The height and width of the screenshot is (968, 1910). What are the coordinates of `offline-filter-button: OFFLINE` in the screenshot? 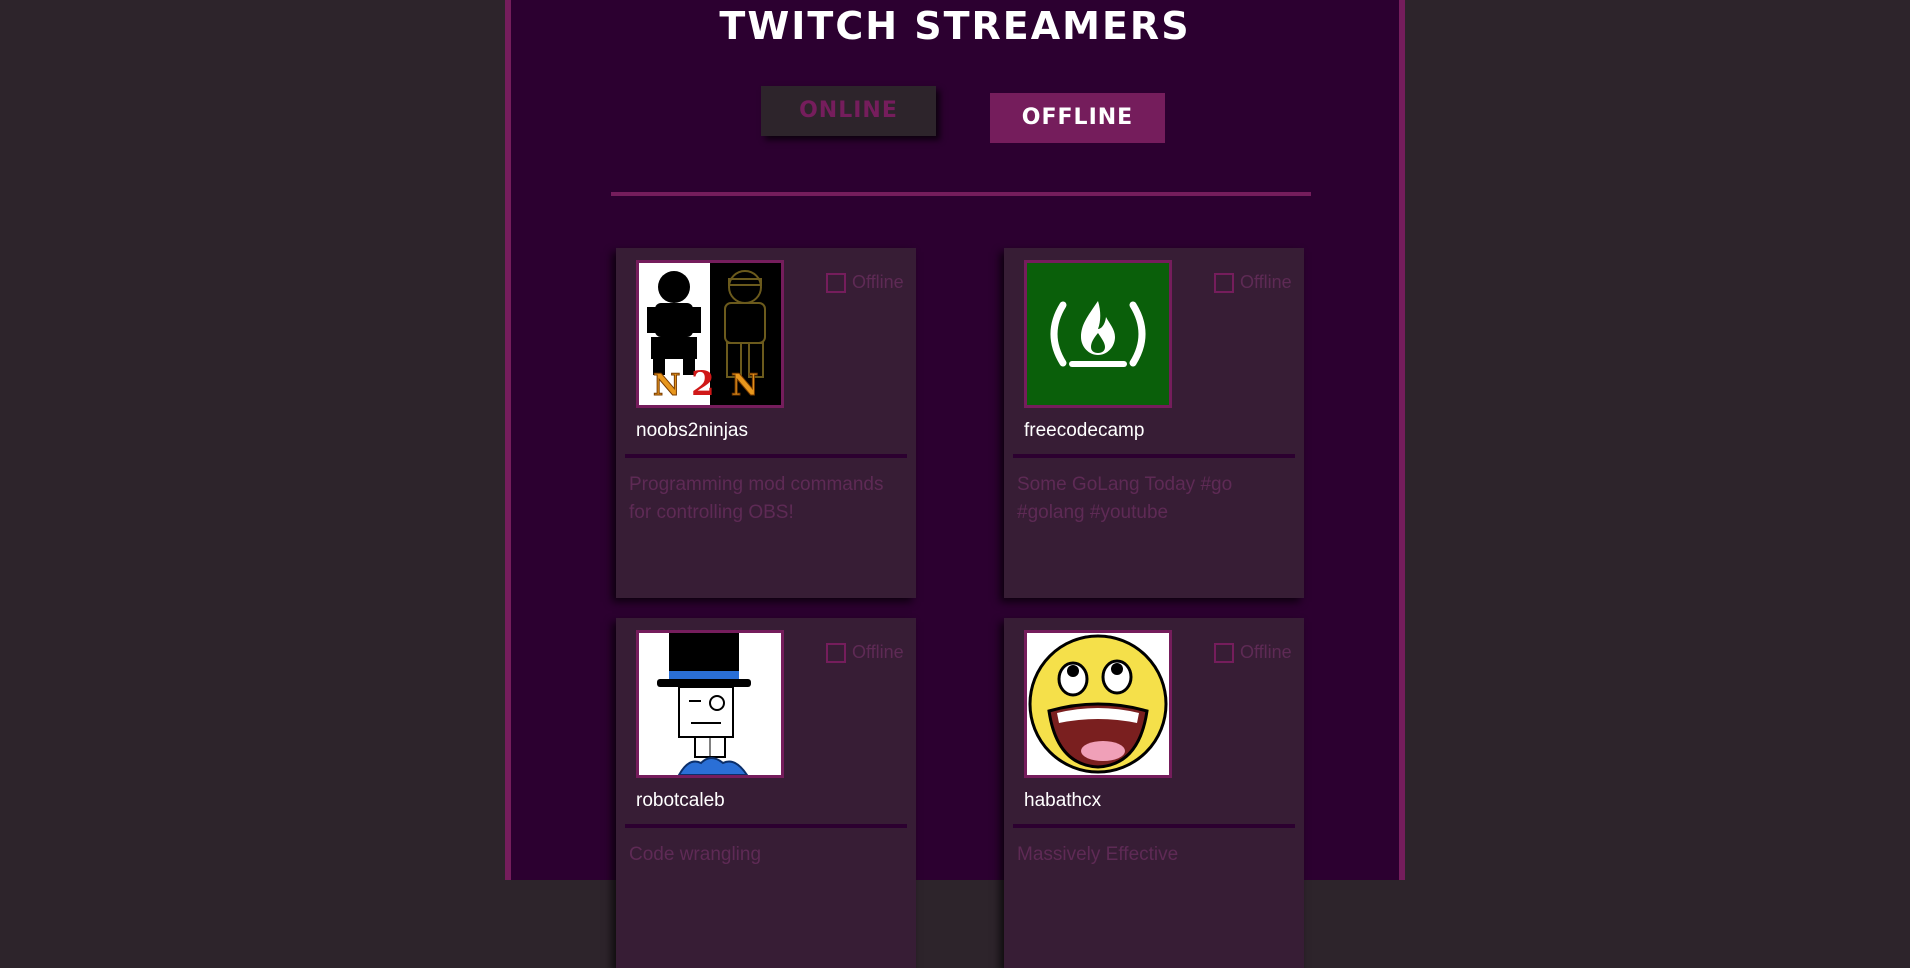 It's located at (1077, 118).